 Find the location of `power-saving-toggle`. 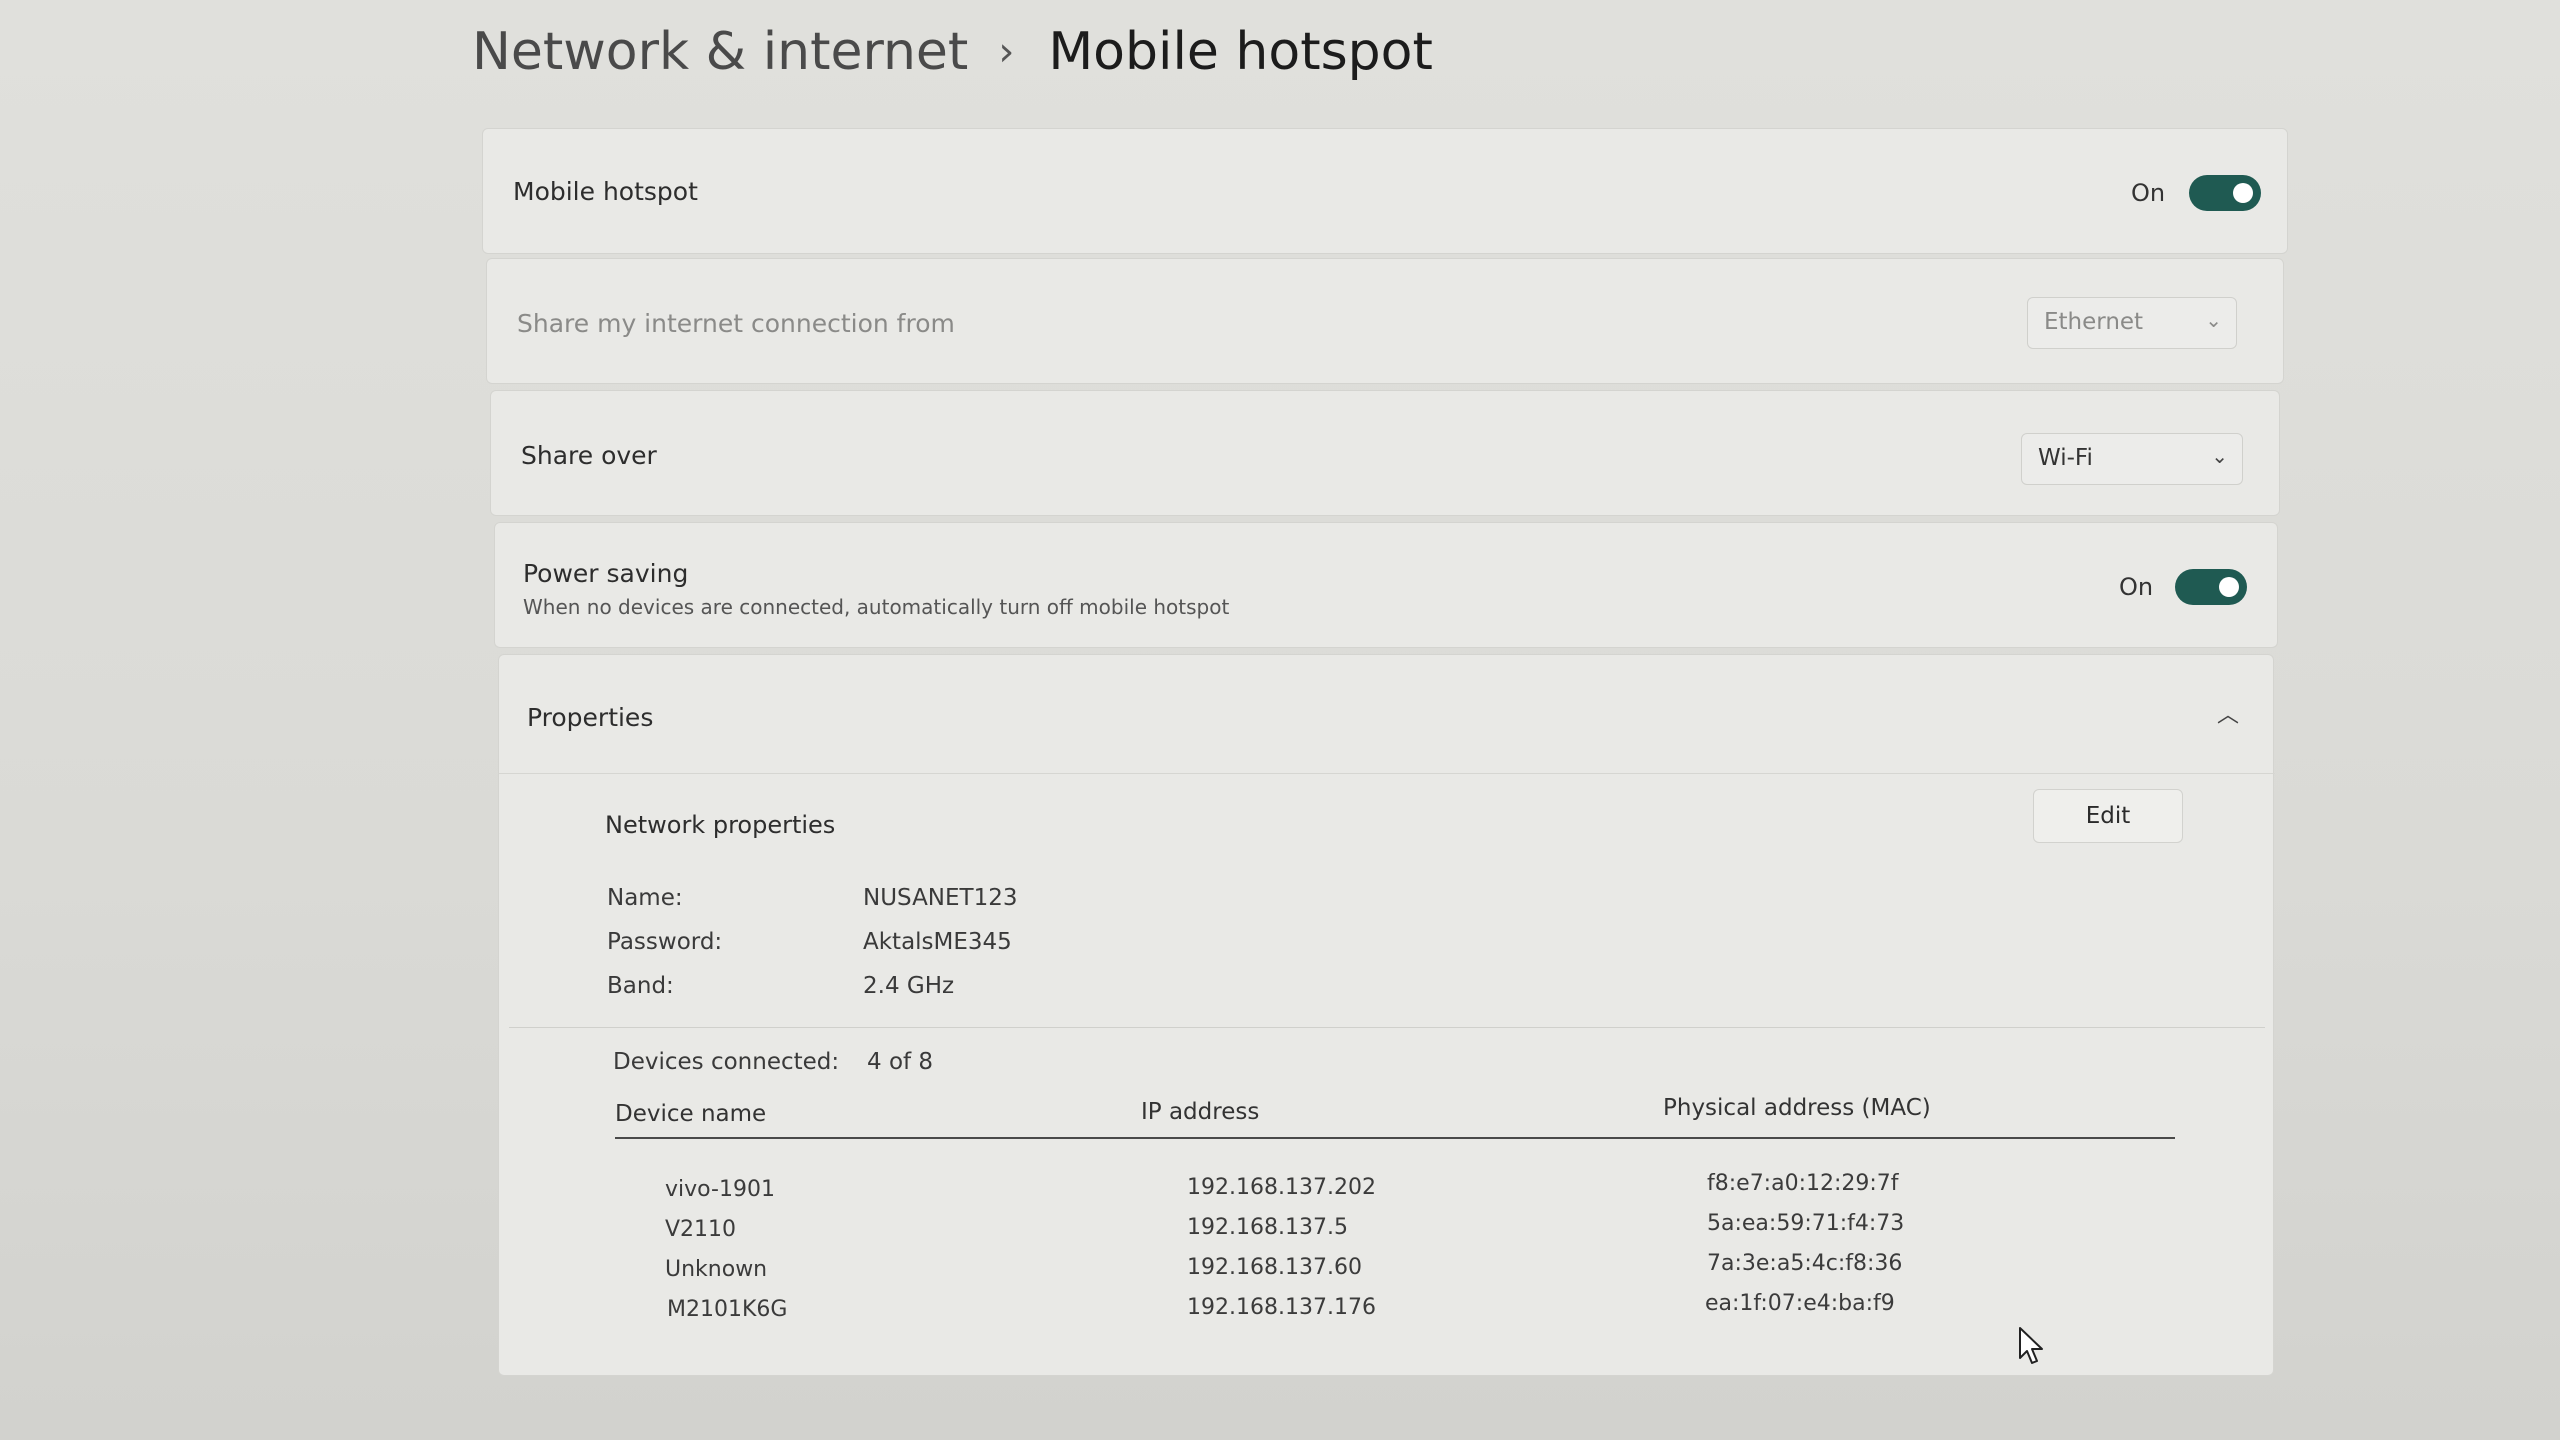

power-saving-toggle is located at coordinates (2211, 587).